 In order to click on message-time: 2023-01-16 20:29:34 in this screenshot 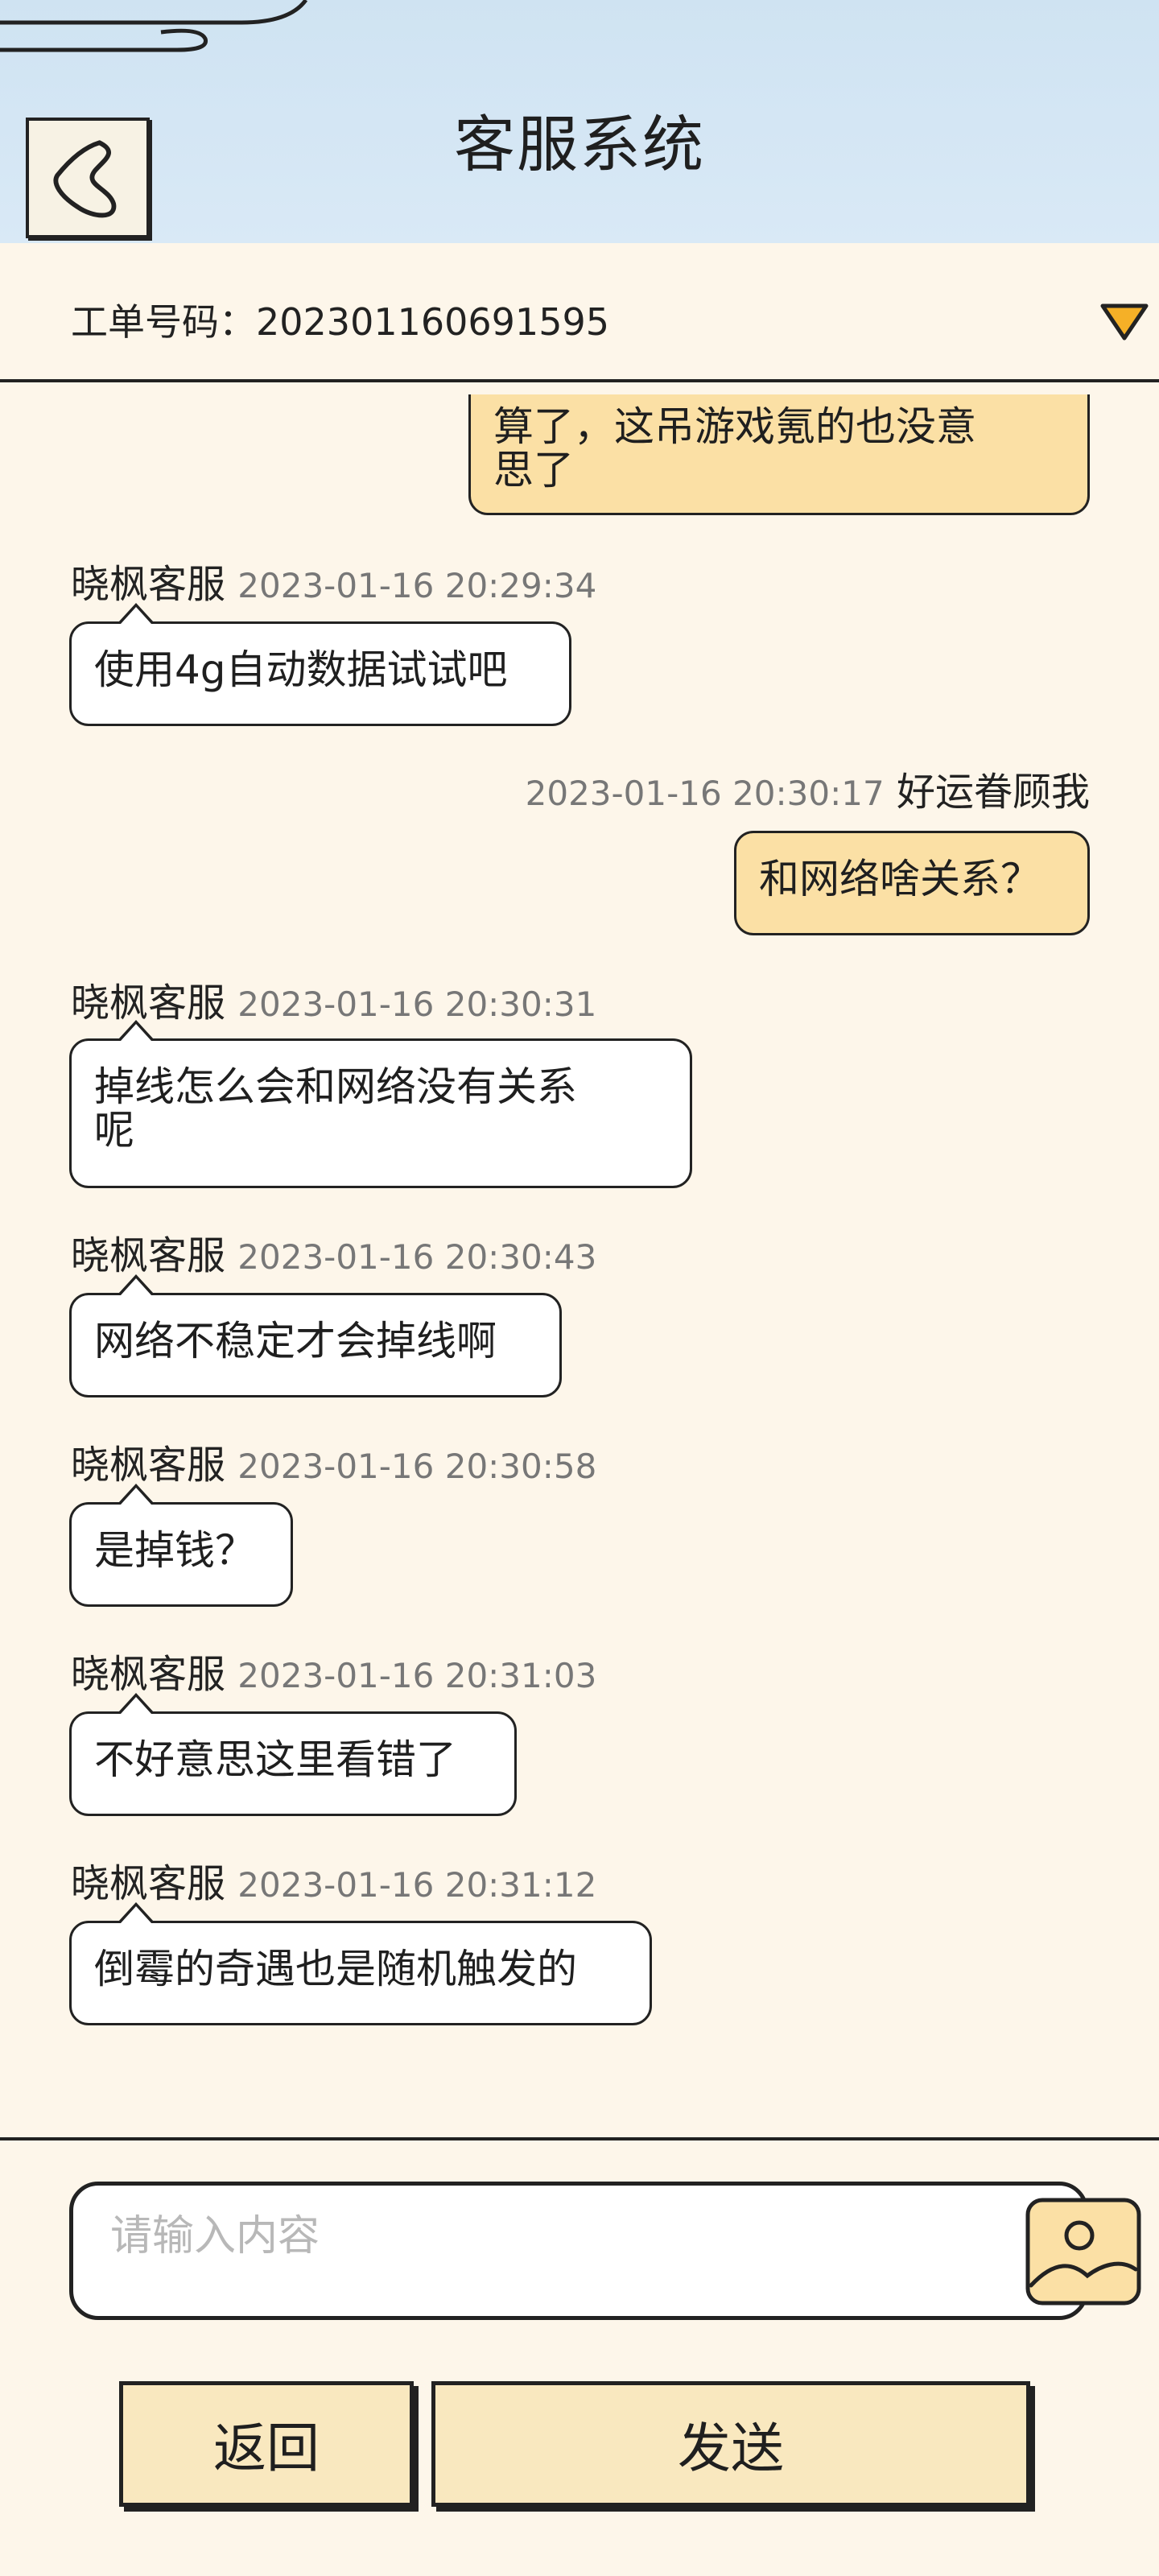, I will do `click(417, 585)`.